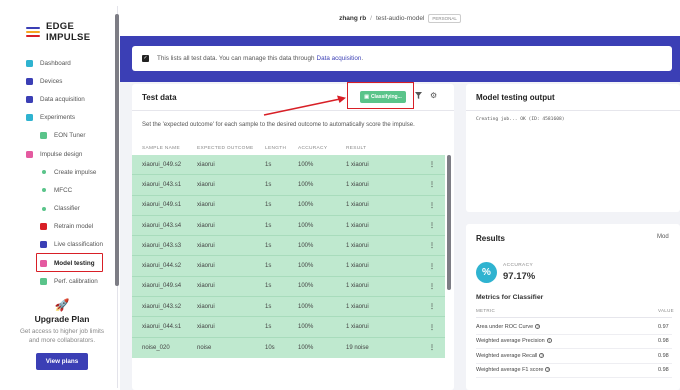 The height and width of the screenshot is (390, 680). I want to click on table-row: xiaorui_043.s2 xiaorui 1s 100% 1 xiaorui ⋮, so click(288, 307).